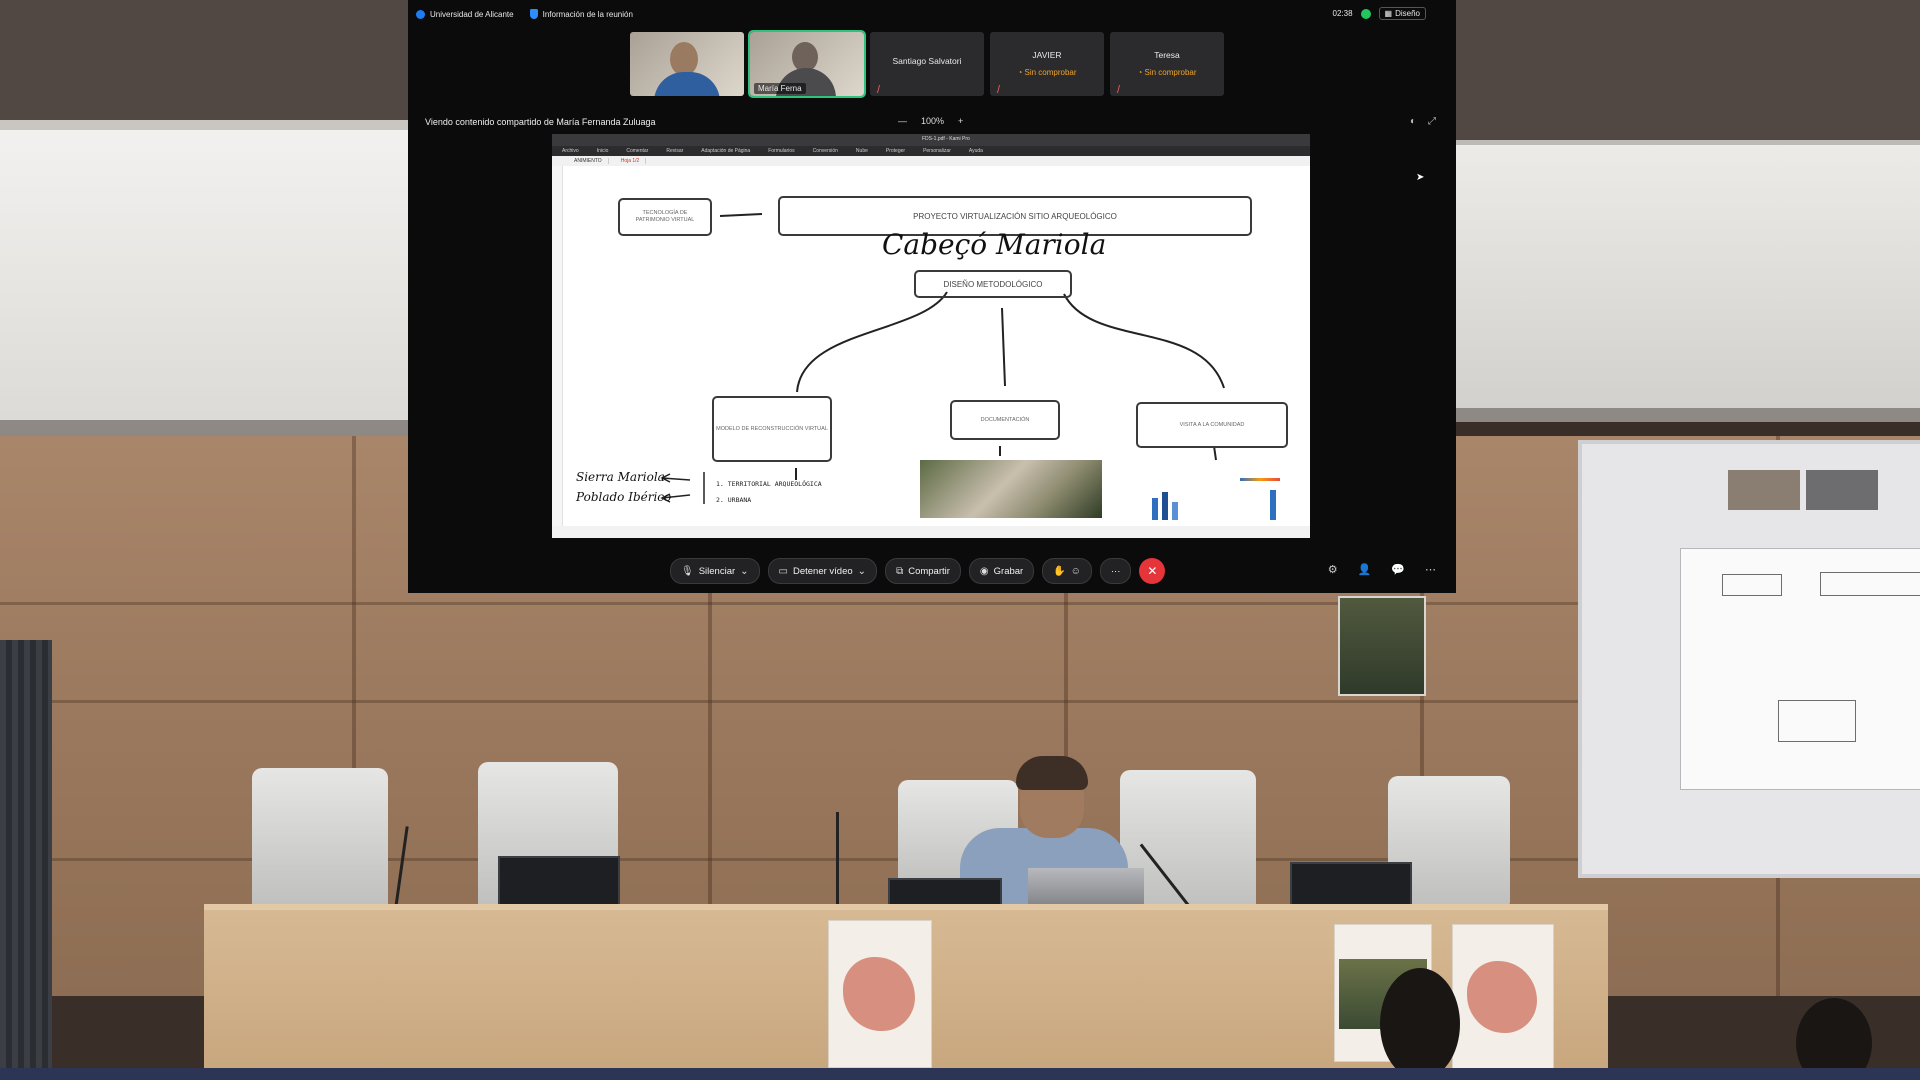 The height and width of the screenshot is (1080, 1920). What do you see at coordinates (1365, 569) in the screenshot?
I see `participants-icon: 👤` at bounding box center [1365, 569].